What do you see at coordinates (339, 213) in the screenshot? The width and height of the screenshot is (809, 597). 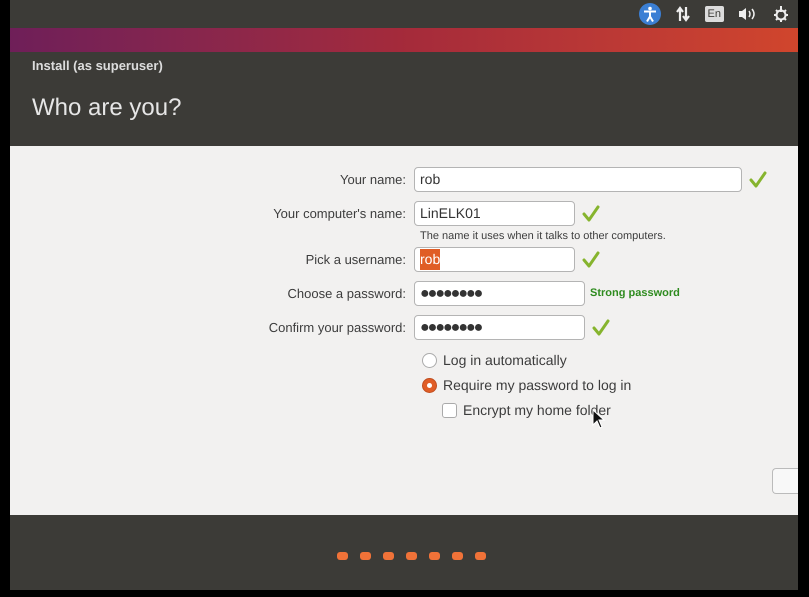 I see `field-label: Your computer's name:` at bounding box center [339, 213].